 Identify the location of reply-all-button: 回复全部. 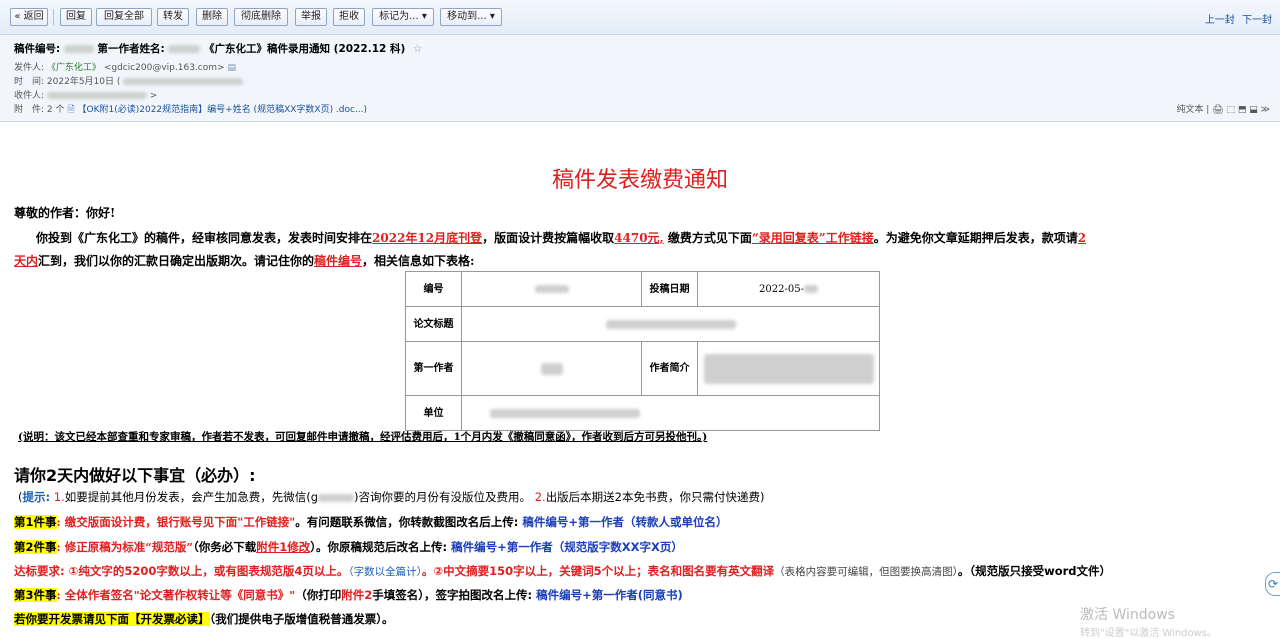
(124, 17).